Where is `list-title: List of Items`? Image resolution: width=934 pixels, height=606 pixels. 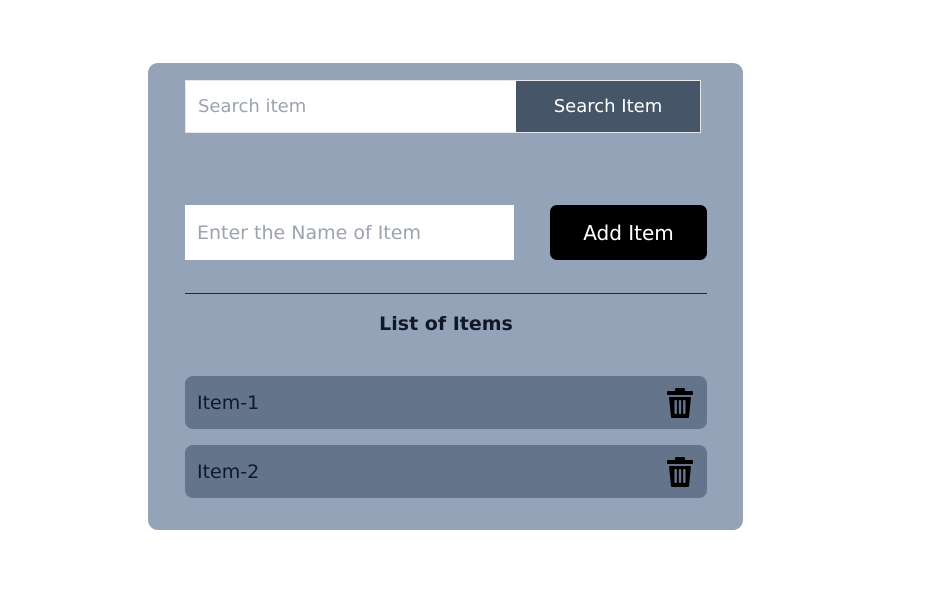
list-title: List of Items is located at coordinates (446, 324).